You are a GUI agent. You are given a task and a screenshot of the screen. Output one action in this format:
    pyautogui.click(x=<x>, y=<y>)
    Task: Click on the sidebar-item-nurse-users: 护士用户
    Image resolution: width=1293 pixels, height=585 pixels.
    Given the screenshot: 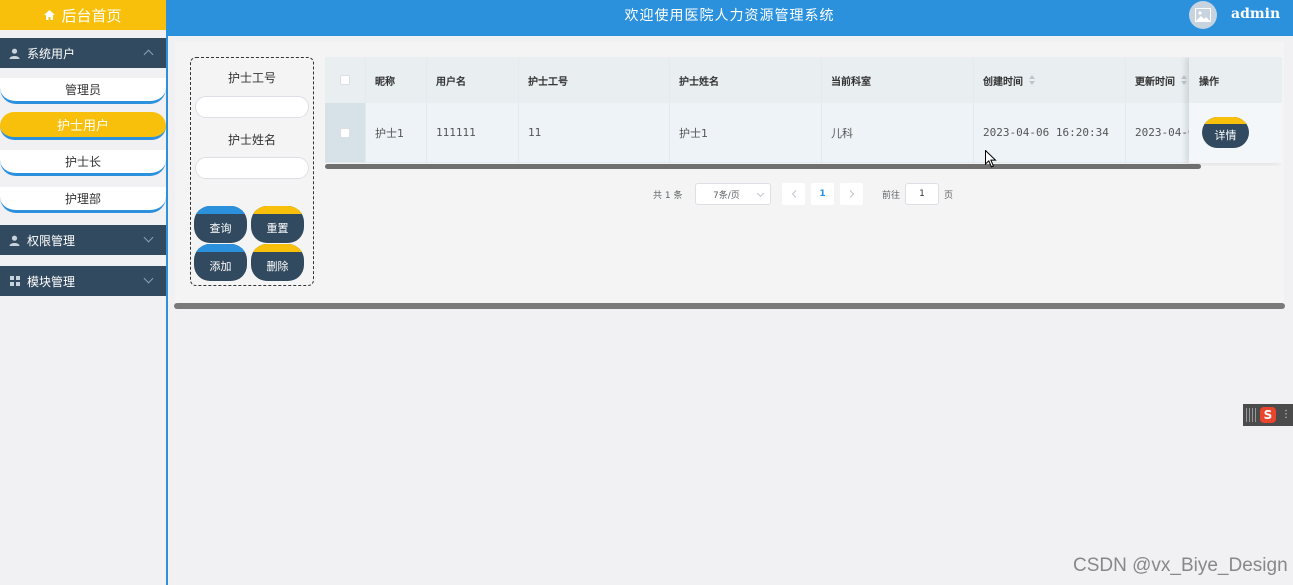 What is the action you would take?
    pyautogui.click(x=83, y=126)
    